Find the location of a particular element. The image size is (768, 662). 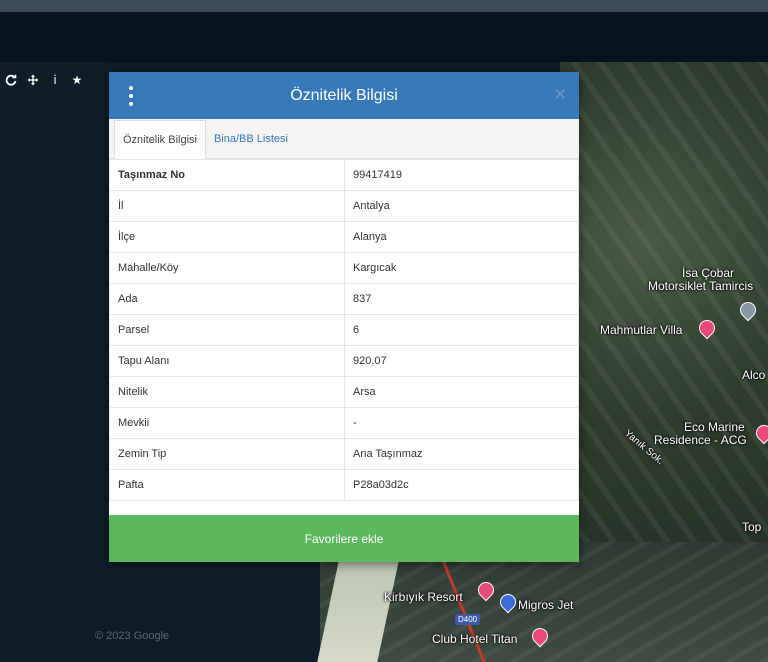

table-row: Nitelik Arsa is located at coordinates (344, 392).